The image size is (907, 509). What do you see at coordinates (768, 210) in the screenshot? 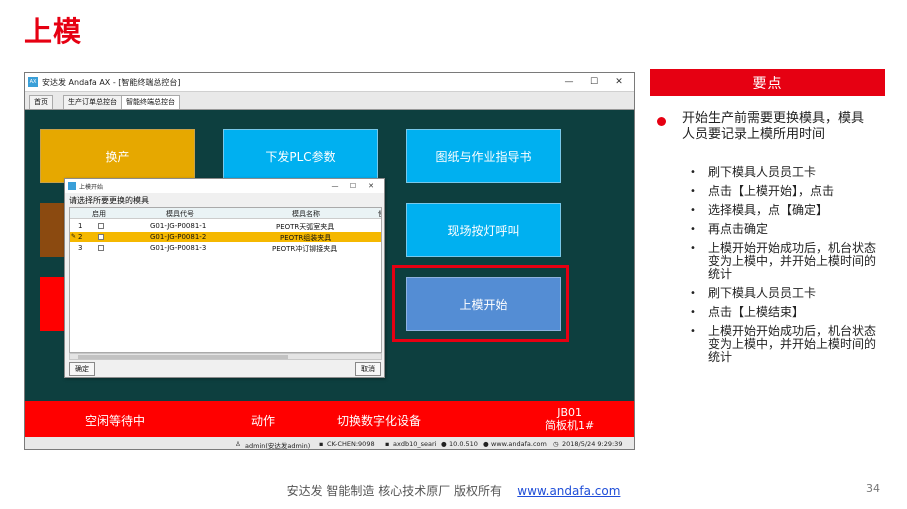
I see `sub-point-text: 选择模具，点【确定】` at bounding box center [768, 210].